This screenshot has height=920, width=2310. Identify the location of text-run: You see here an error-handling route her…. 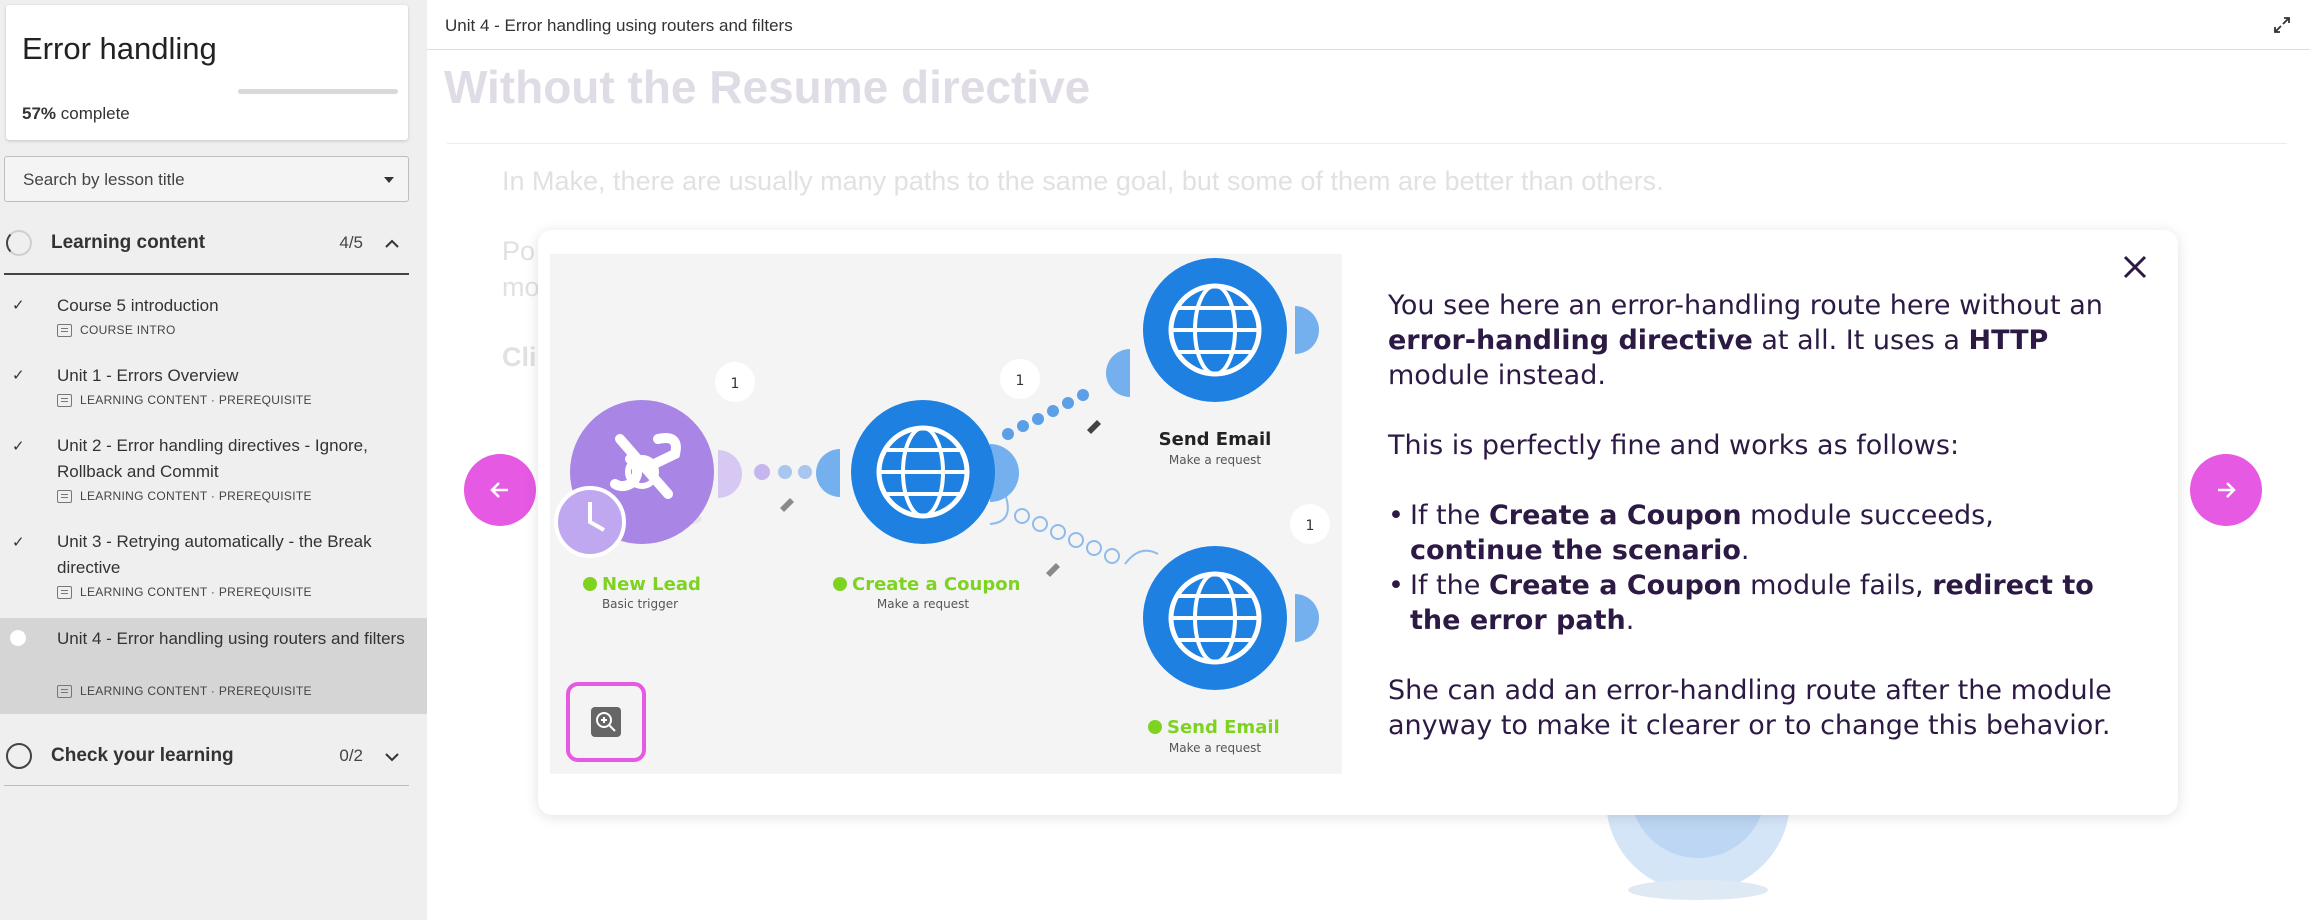
(1745, 305).